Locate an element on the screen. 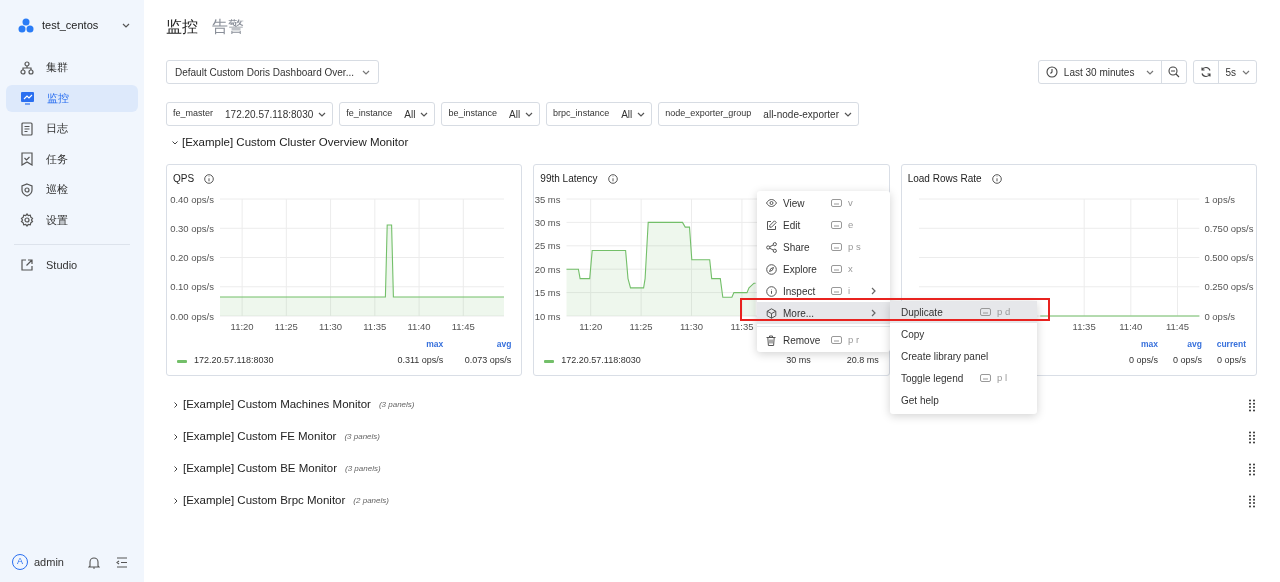 This screenshot has width=1280, height=582. nav-item: 任务 is located at coordinates (72, 159).